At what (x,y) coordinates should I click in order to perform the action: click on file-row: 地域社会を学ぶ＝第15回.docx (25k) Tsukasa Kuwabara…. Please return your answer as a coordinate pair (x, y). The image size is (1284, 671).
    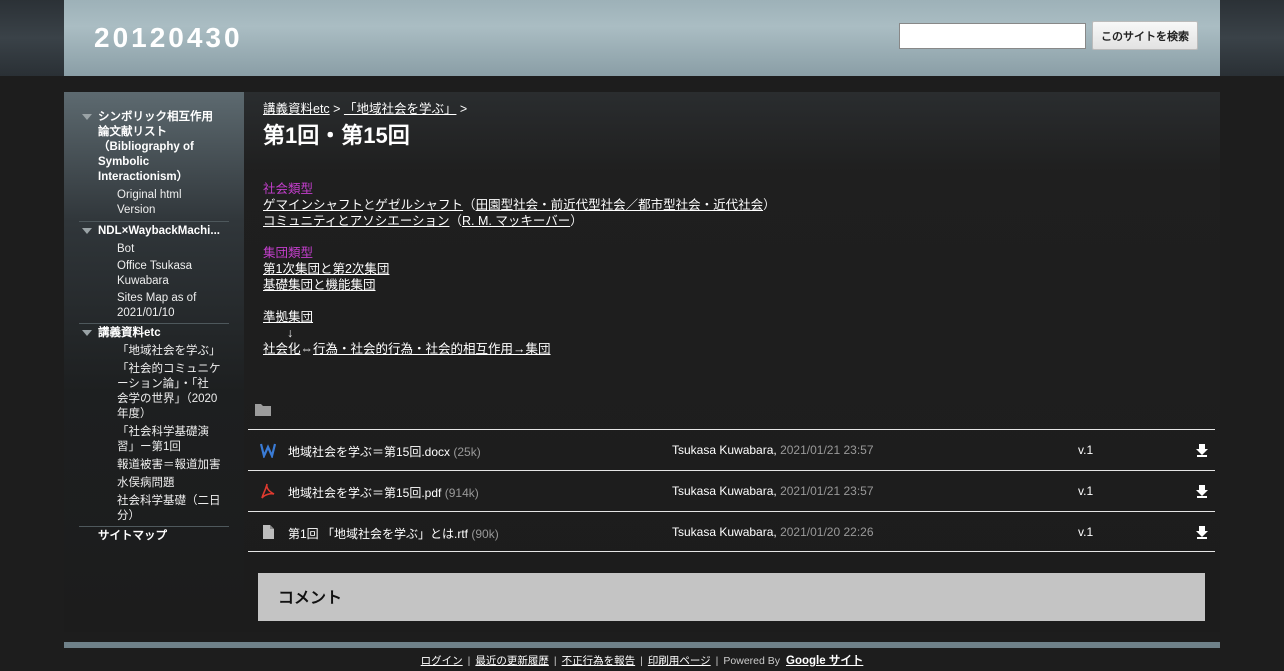
    Looking at the image, I should click on (731, 449).